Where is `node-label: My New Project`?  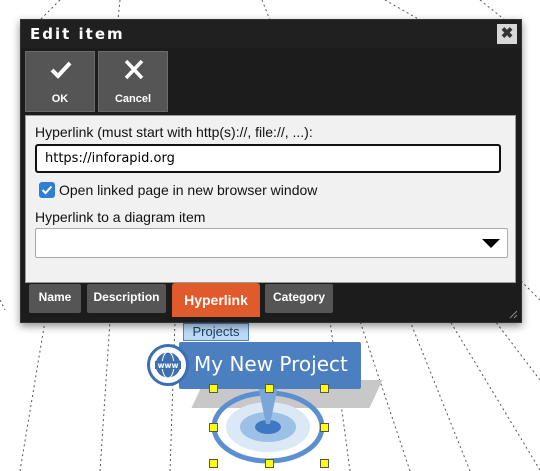 node-label: My New Project is located at coordinates (271, 364).